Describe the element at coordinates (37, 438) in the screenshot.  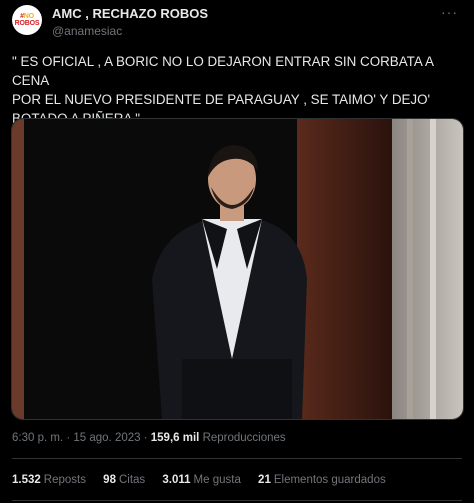
I see `tweet-time: 6:30 p. m.` at that location.